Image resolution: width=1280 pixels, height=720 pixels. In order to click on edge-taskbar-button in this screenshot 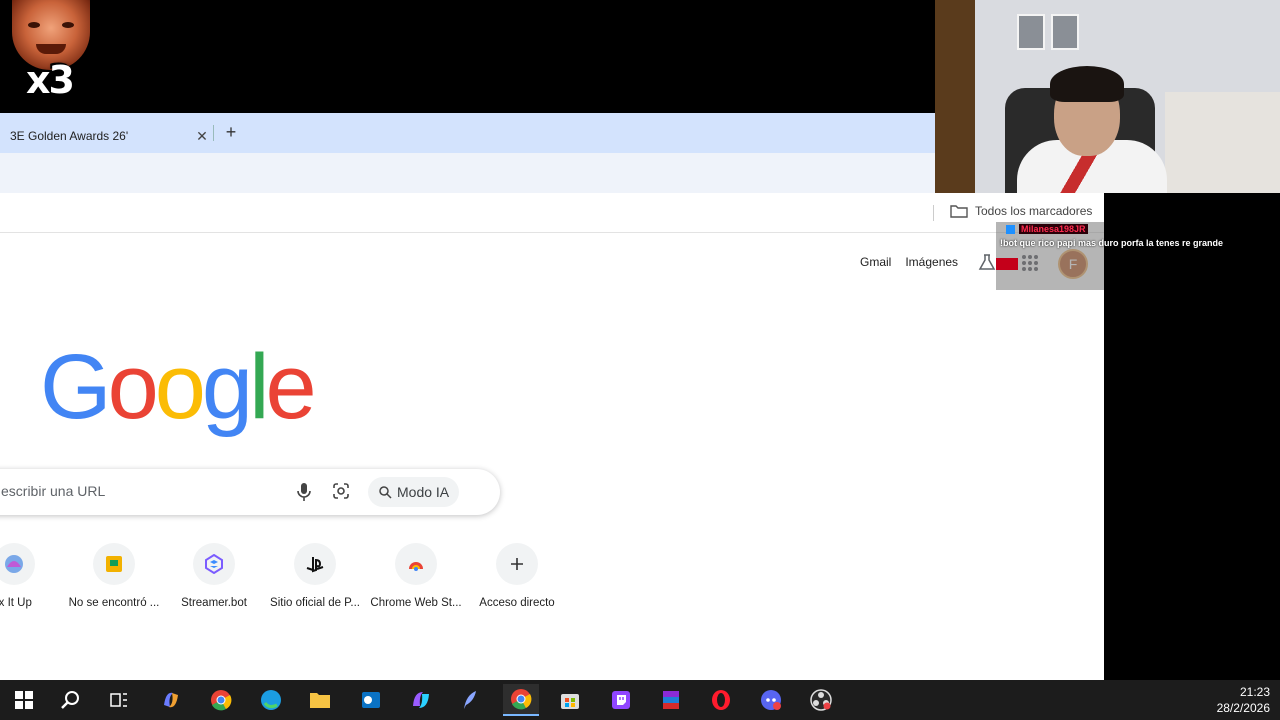, I will do `click(271, 700)`.